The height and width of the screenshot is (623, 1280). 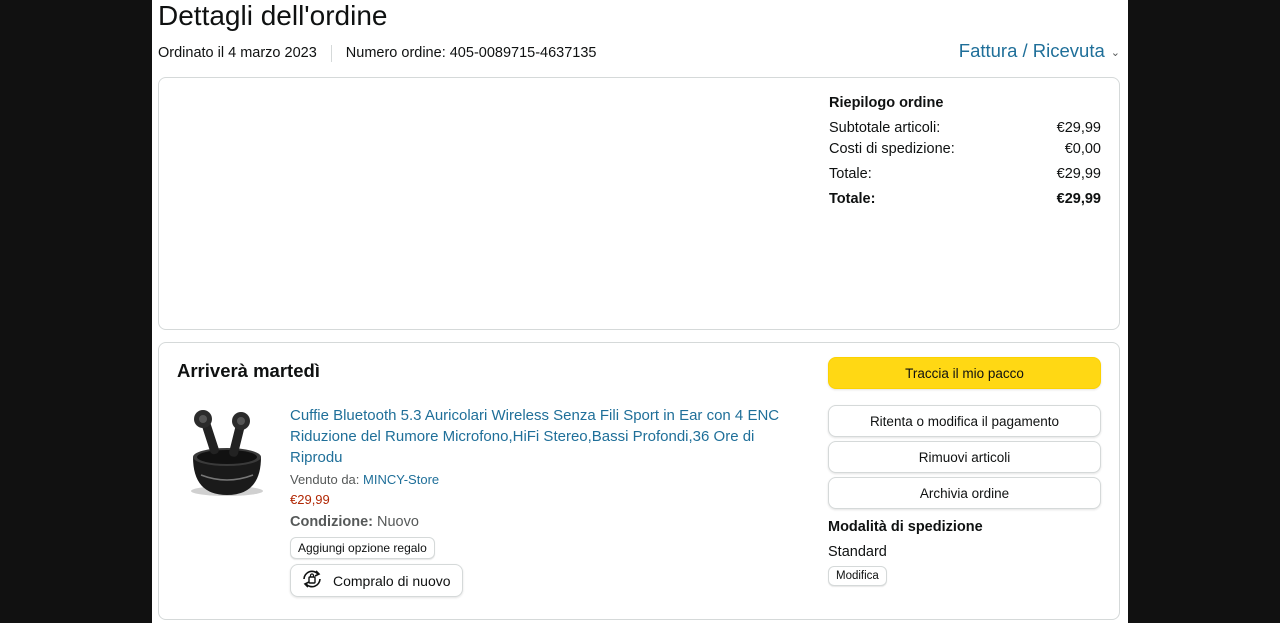 I want to click on page-title: Dettagli dell'ordine, so click(x=273, y=15).